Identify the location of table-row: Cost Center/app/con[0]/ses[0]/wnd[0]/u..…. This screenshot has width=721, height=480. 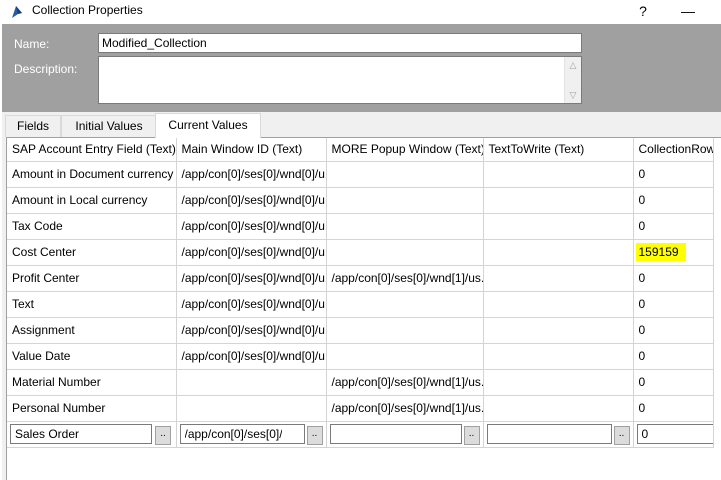
(360, 252).